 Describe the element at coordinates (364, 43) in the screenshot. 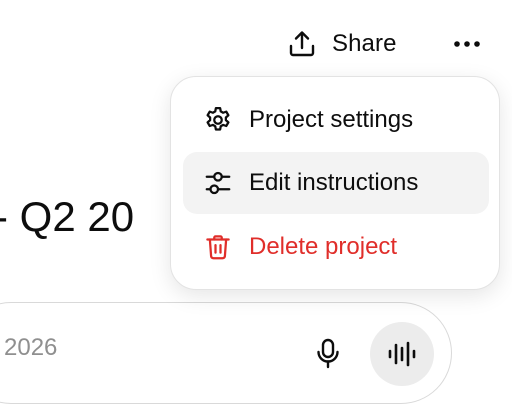

I see `share-label: Share` at that location.